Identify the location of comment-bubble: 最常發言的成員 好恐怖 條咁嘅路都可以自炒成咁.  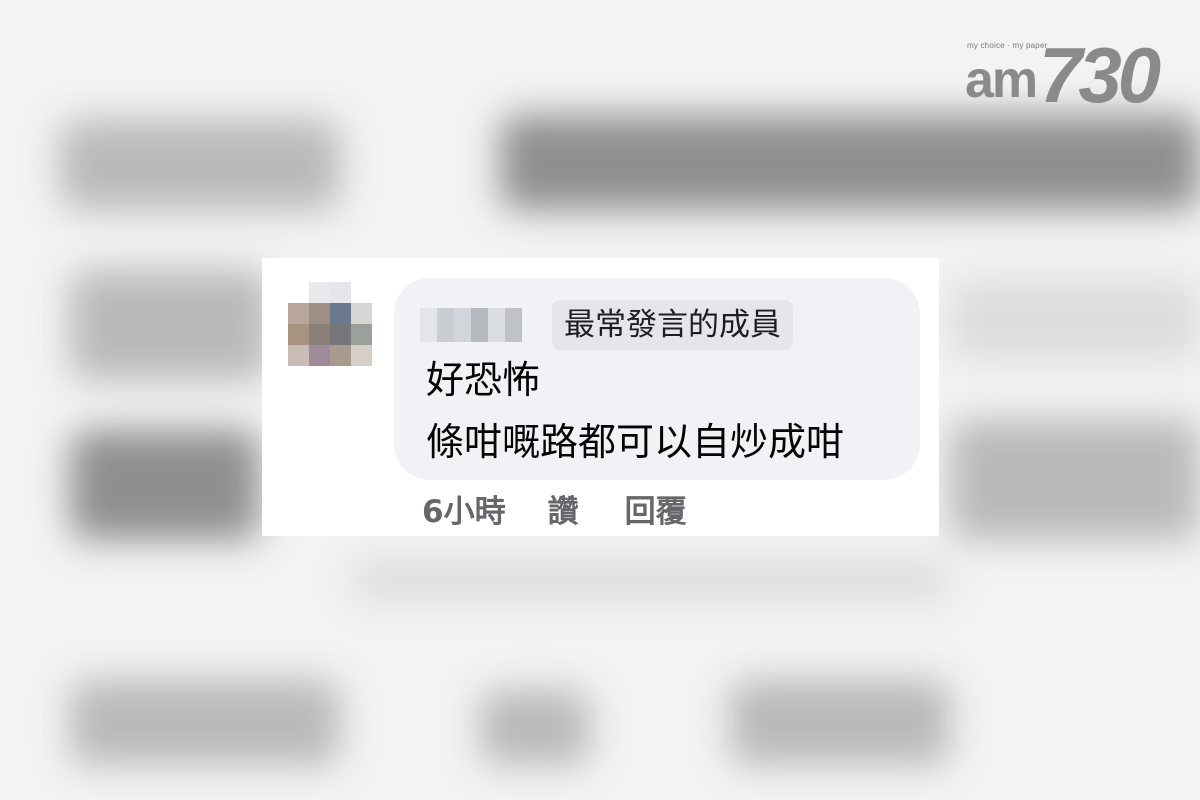
(657, 379).